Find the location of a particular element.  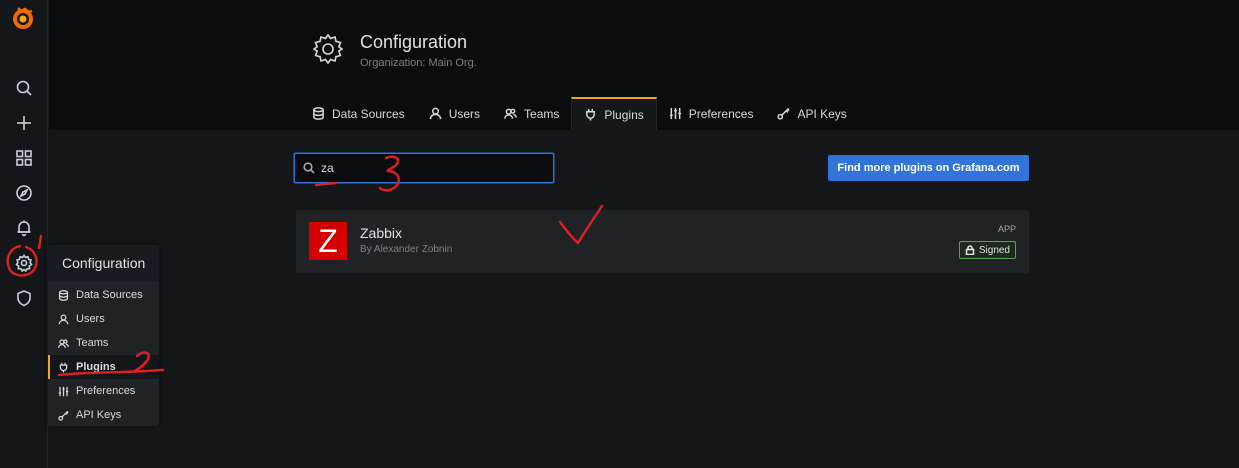

tab-teams: Teams is located at coordinates (531, 113).